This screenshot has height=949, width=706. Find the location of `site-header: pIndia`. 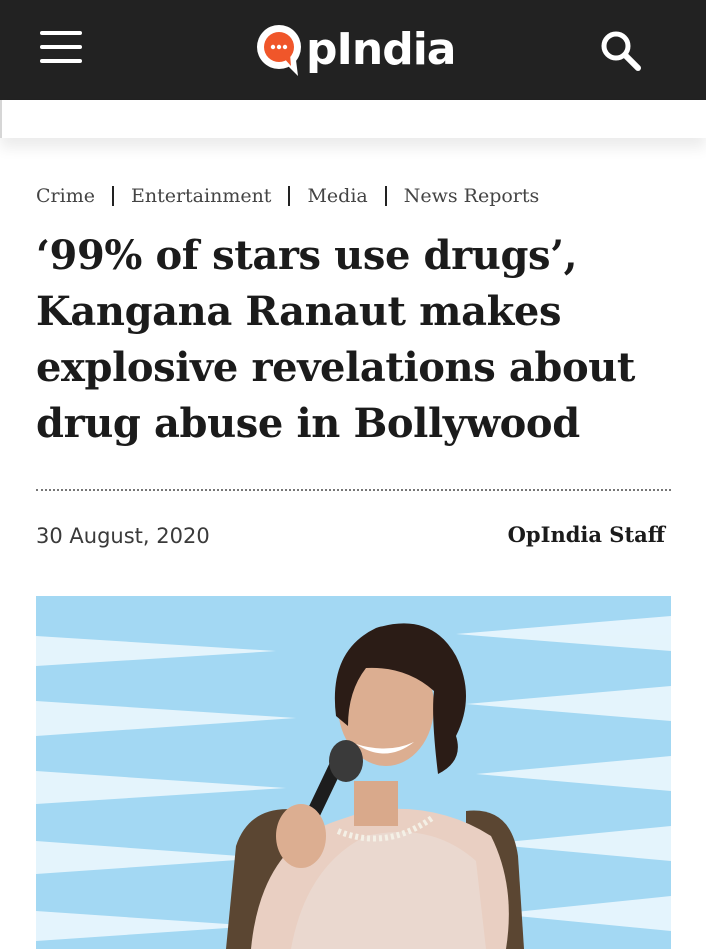

site-header: pIndia is located at coordinates (353, 50).